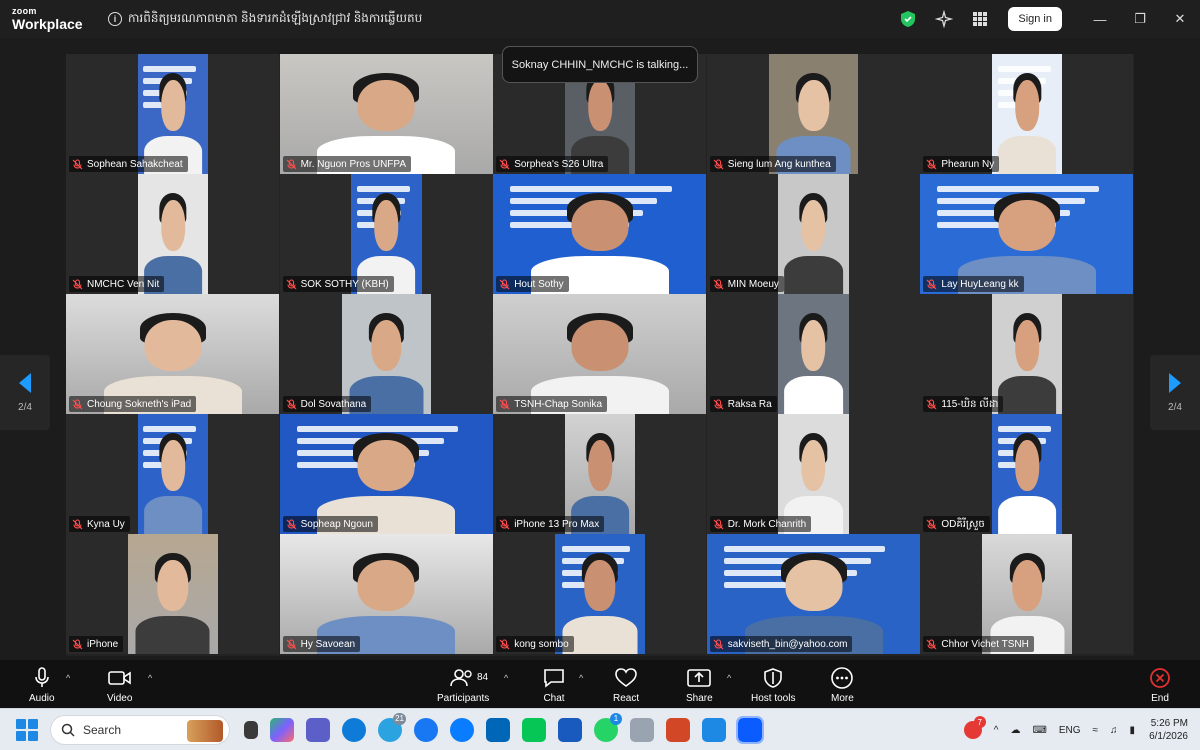  What do you see at coordinates (714, 729) in the screenshot?
I see `app-icon` at bounding box center [714, 729].